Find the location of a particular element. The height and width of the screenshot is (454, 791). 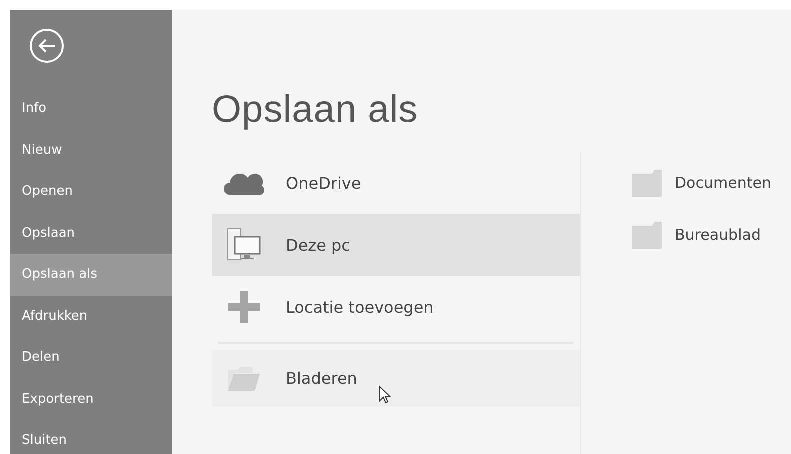

sidebar-item: Sluiten is located at coordinates (91, 437).